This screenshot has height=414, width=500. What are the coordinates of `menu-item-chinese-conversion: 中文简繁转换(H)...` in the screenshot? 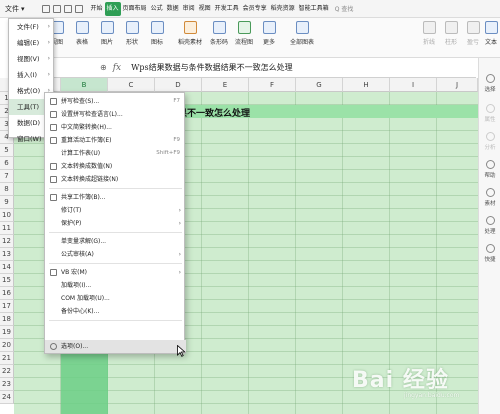 It's located at (115, 127).